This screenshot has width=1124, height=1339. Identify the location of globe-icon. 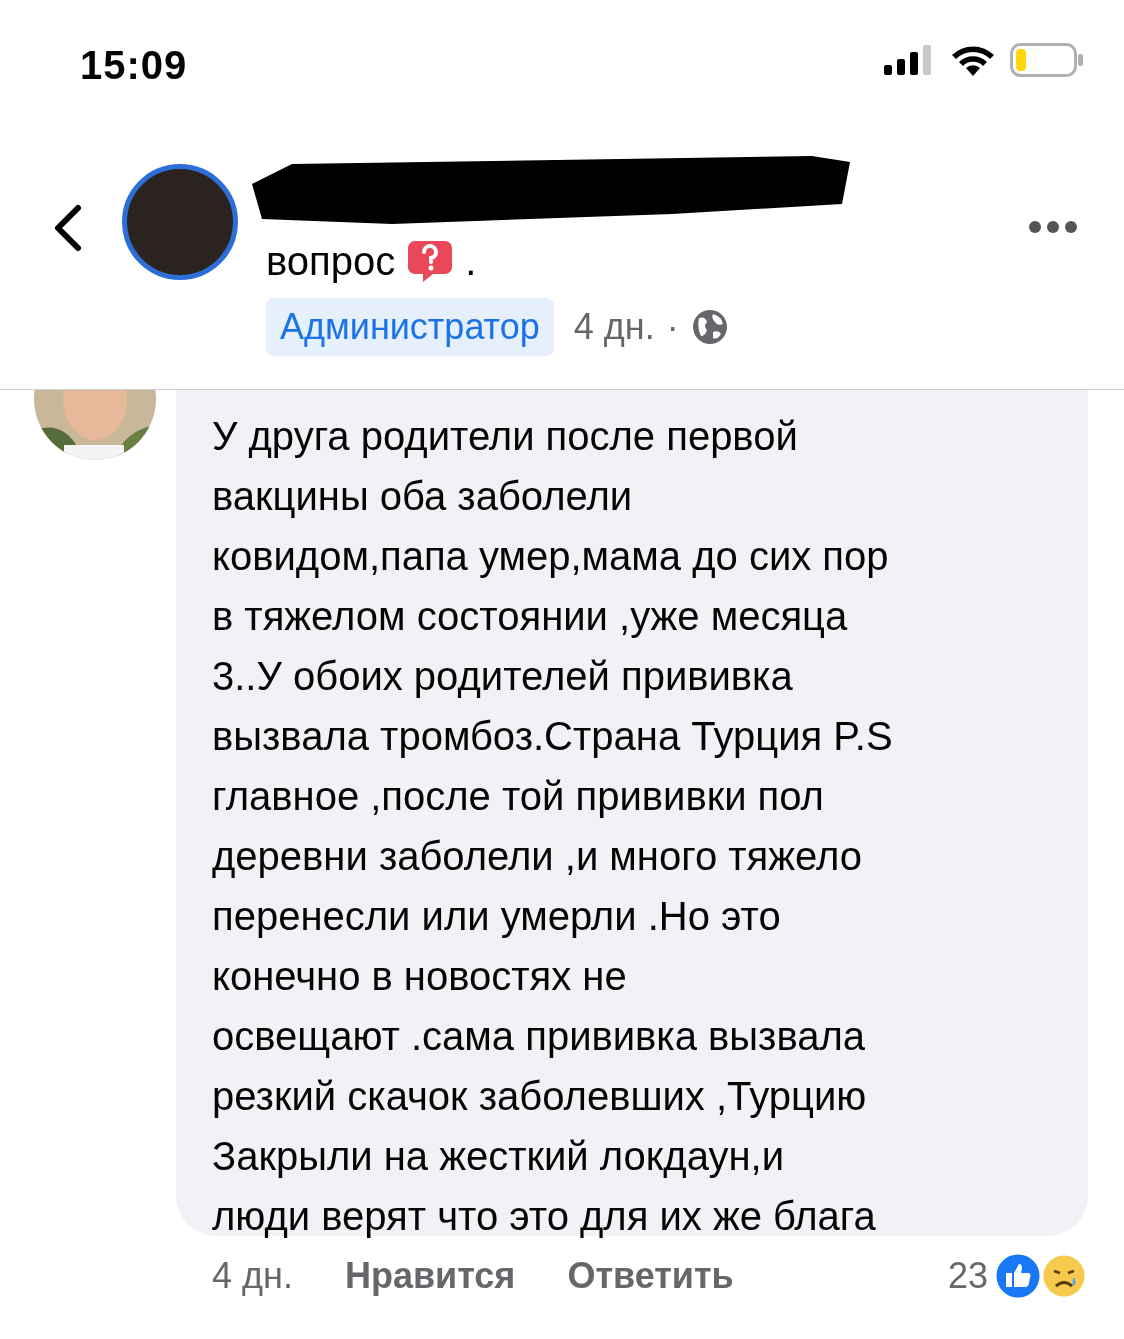
(709, 327).